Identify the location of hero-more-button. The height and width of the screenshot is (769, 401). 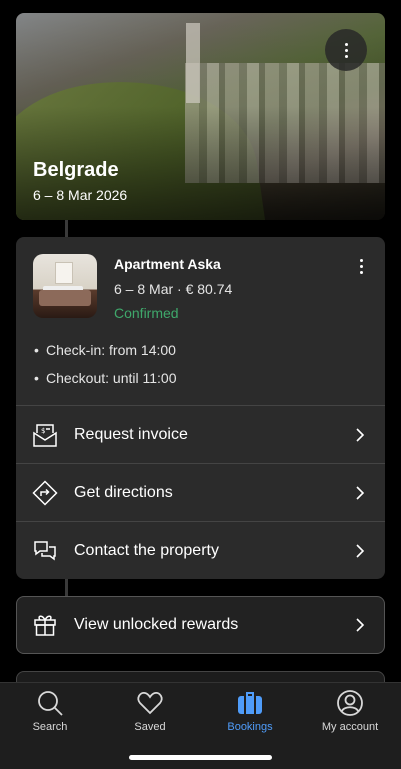
(346, 50).